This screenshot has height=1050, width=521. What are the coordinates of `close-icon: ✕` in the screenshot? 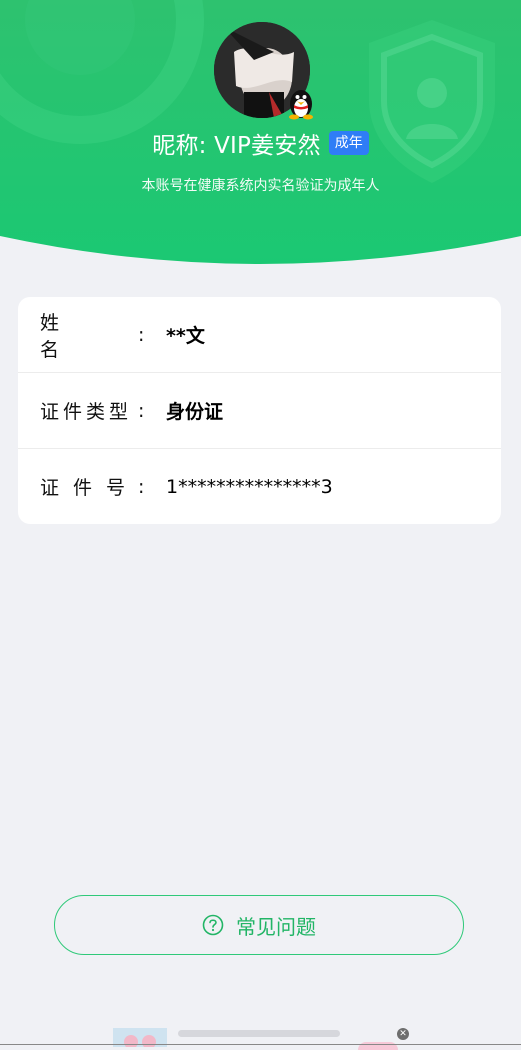 It's located at (403, 1034).